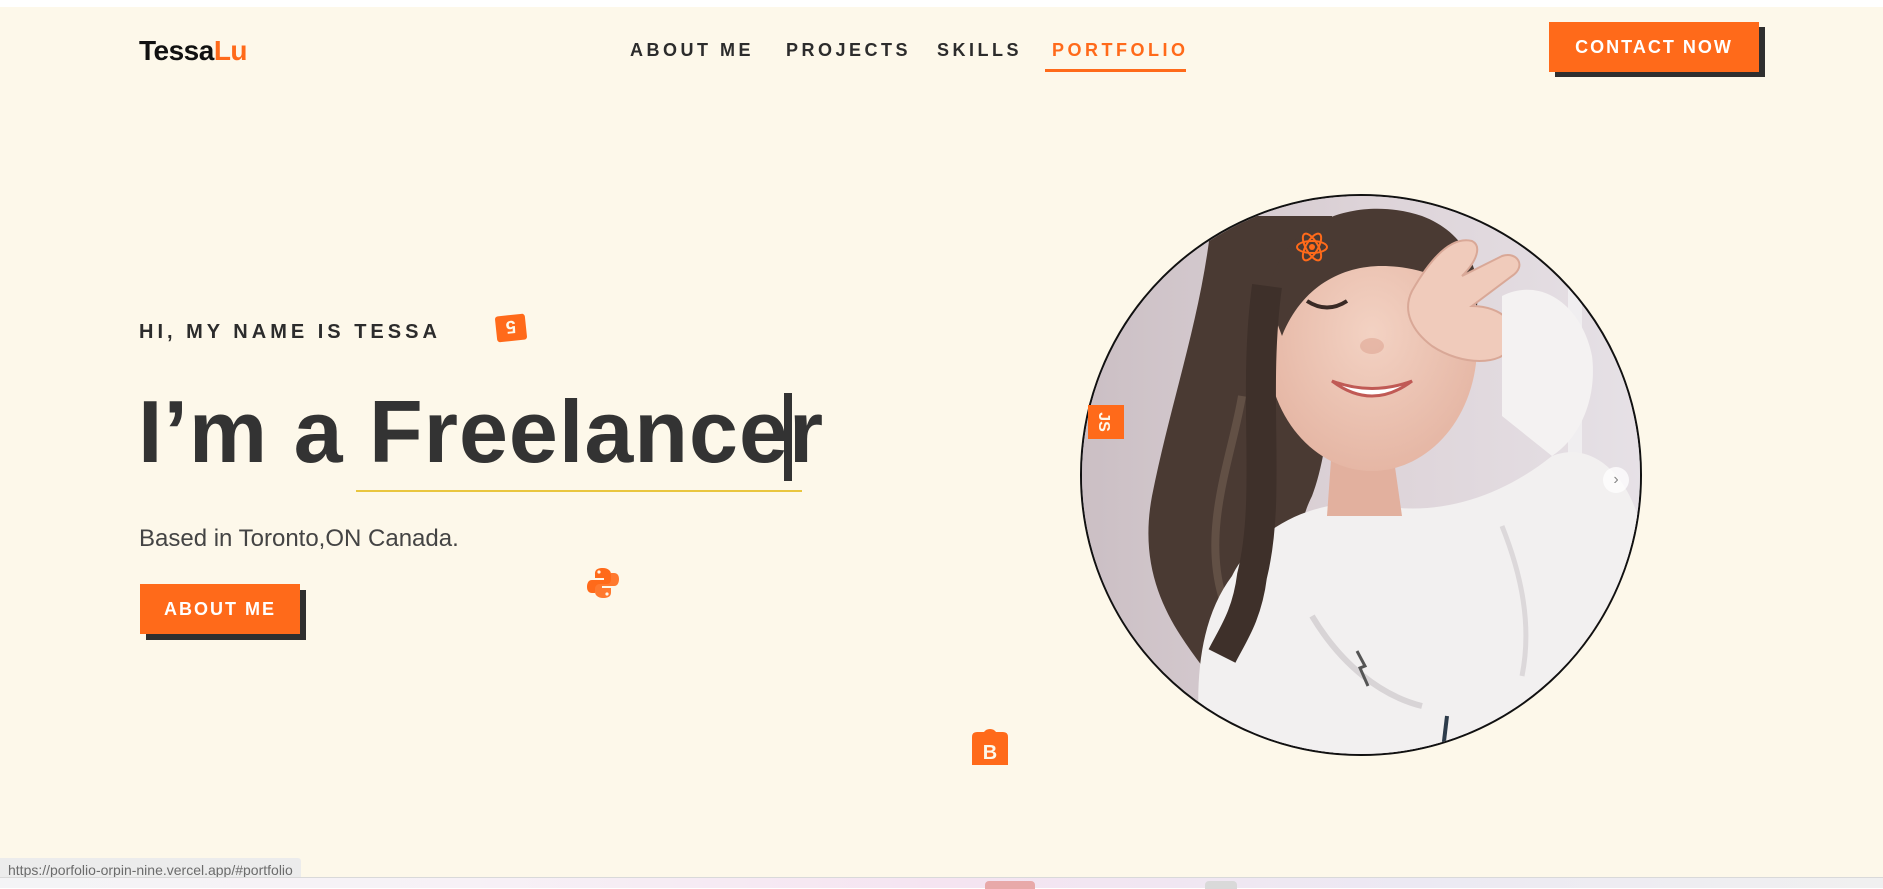 The image size is (1883, 889). Describe the element at coordinates (941, 883) in the screenshot. I see `os-taskbar` at that location.